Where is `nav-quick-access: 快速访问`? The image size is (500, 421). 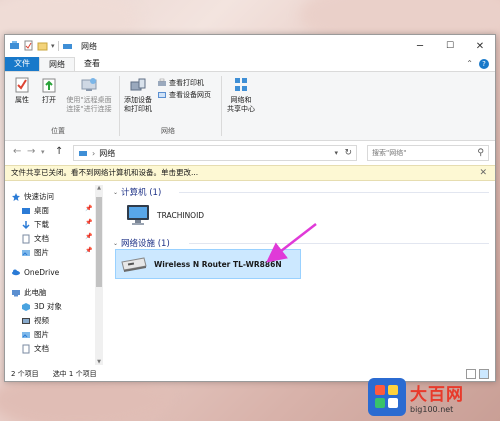 nav-quick-access: 快速访问 is located at coordinates (32, 196).